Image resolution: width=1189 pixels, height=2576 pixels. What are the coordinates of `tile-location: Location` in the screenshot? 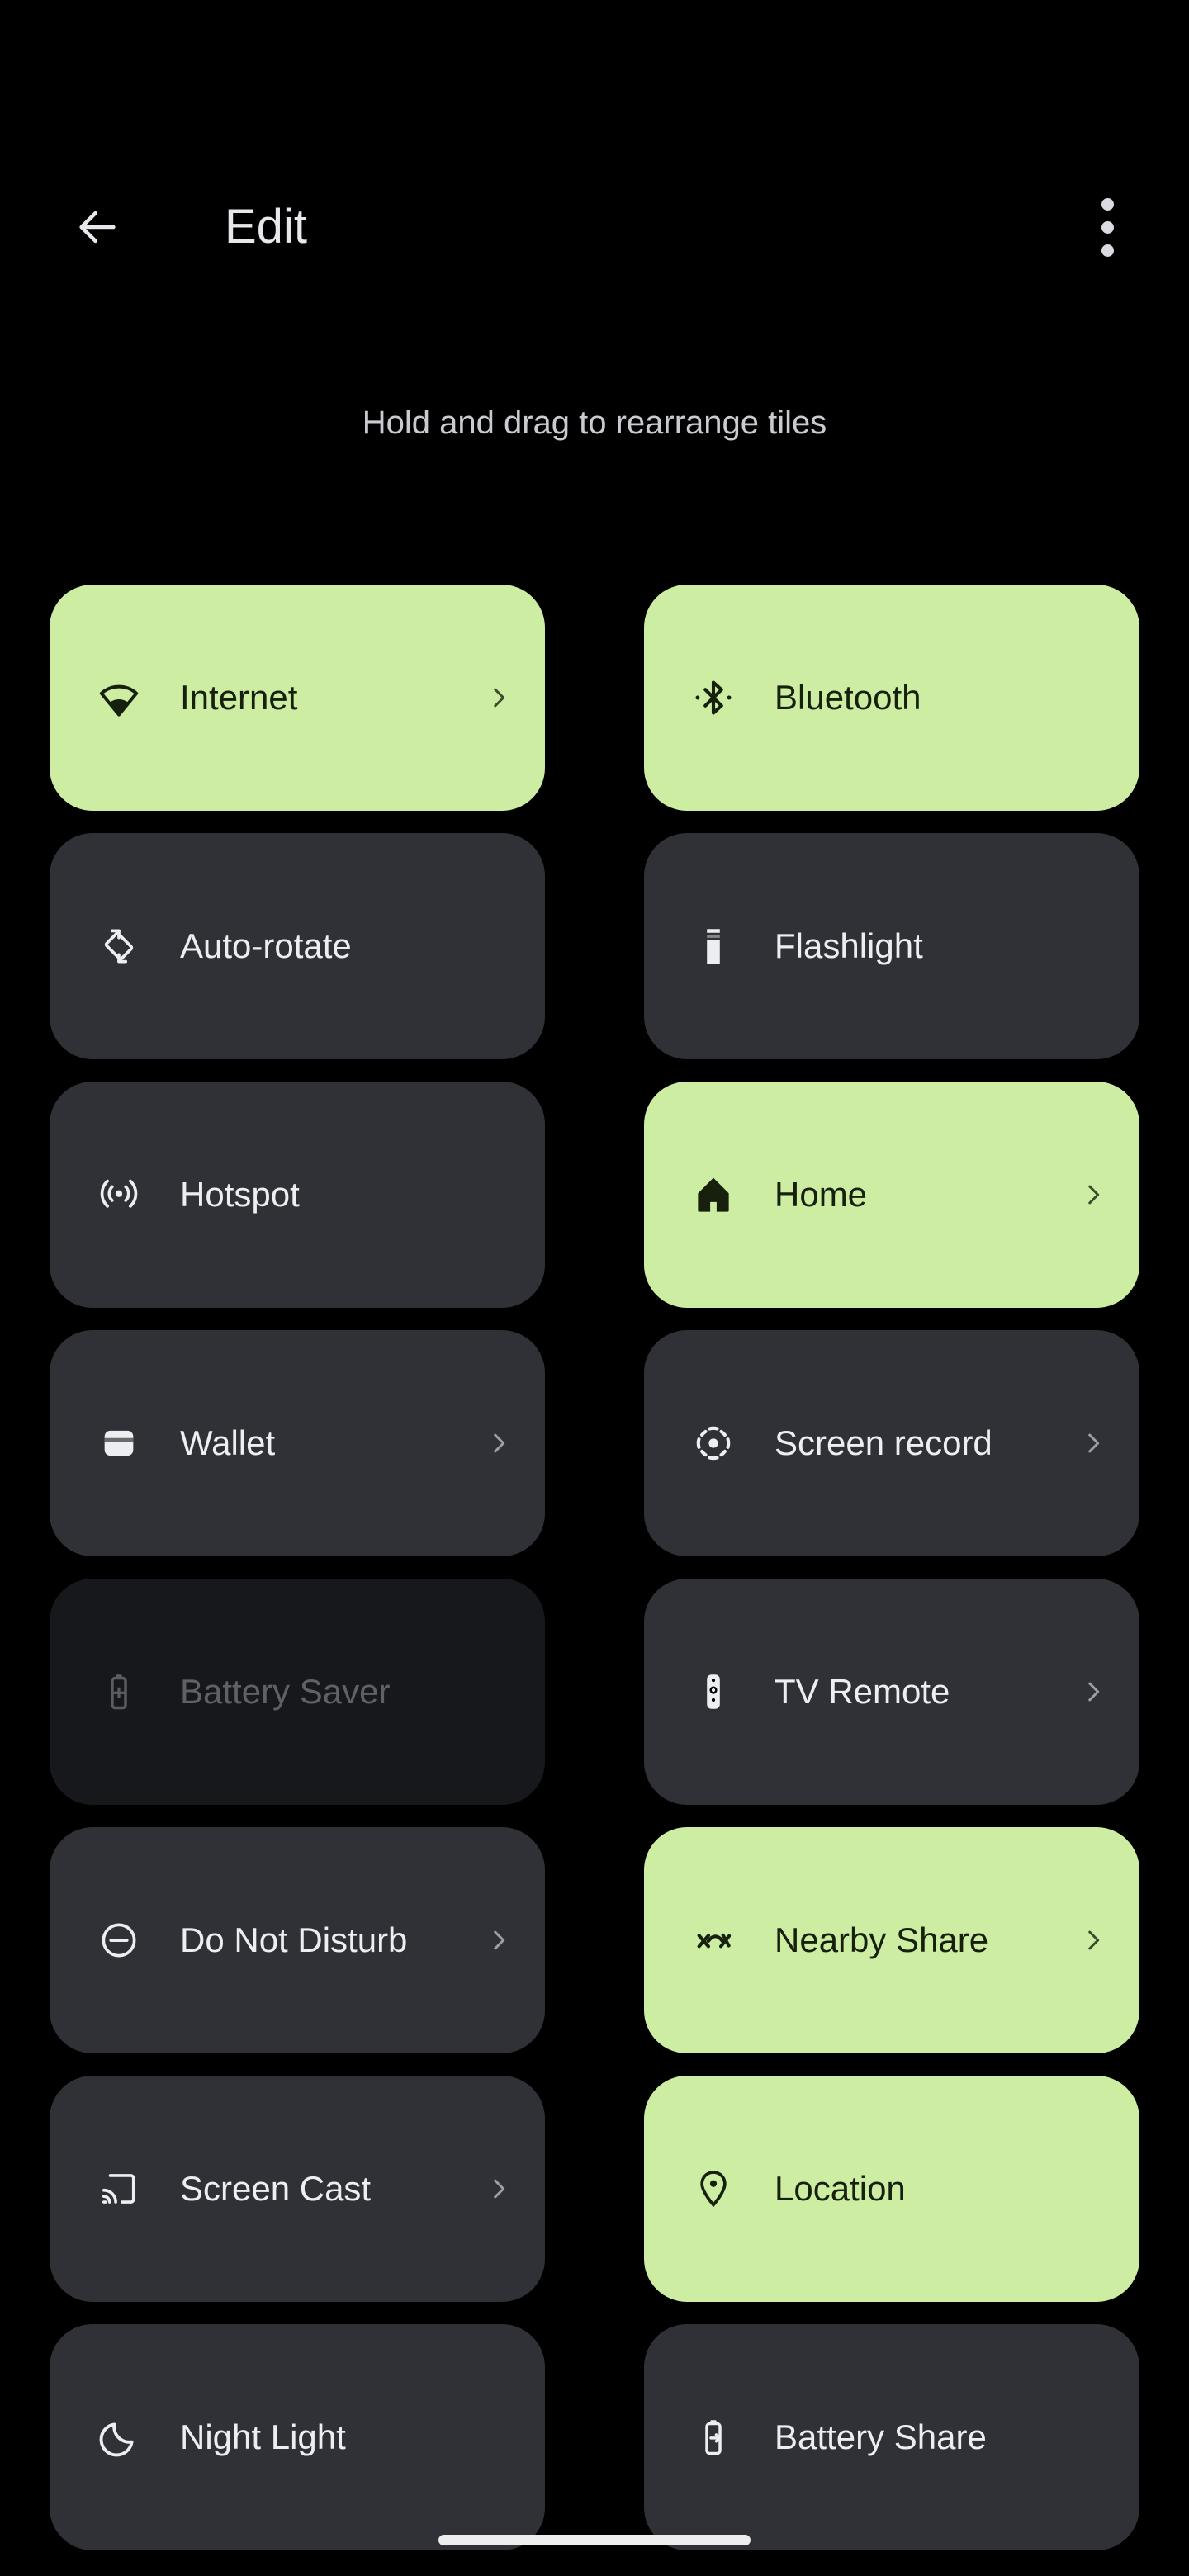 It's located at (891, 2189).